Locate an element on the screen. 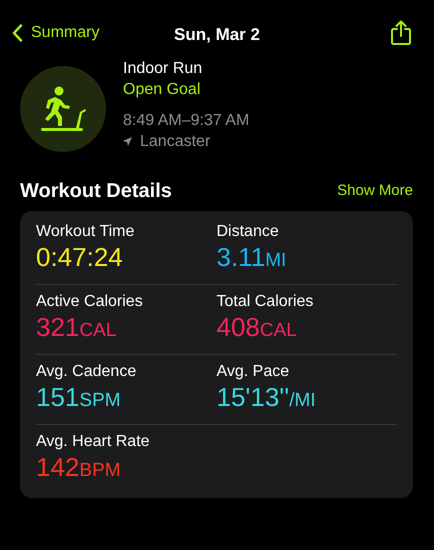 Image resolution: width=434 pixels, height=550 pixels. goal-label: Open Goal is located at coordinates (162, 90).